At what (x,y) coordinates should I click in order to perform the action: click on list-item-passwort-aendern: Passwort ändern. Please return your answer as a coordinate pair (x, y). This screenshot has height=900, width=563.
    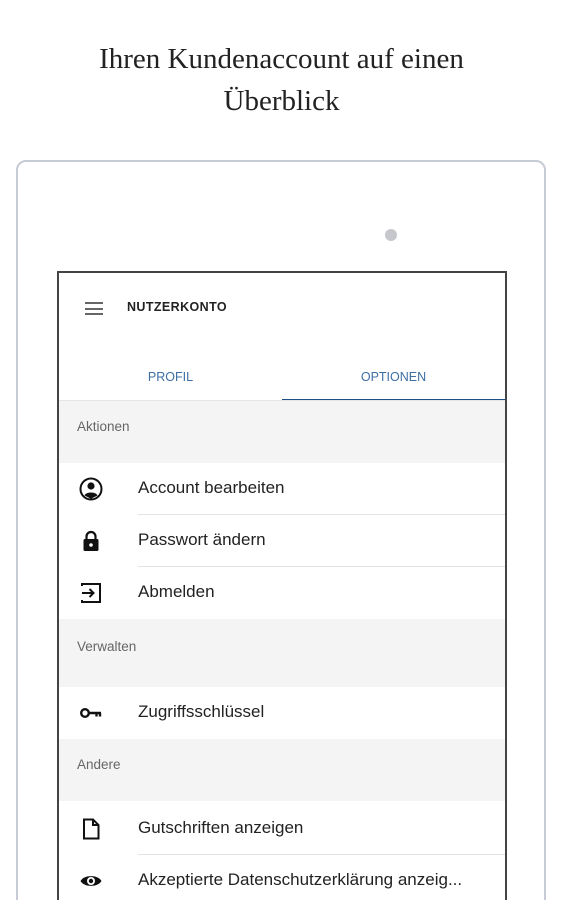
    Looking at the image, I should click on (282, 541).